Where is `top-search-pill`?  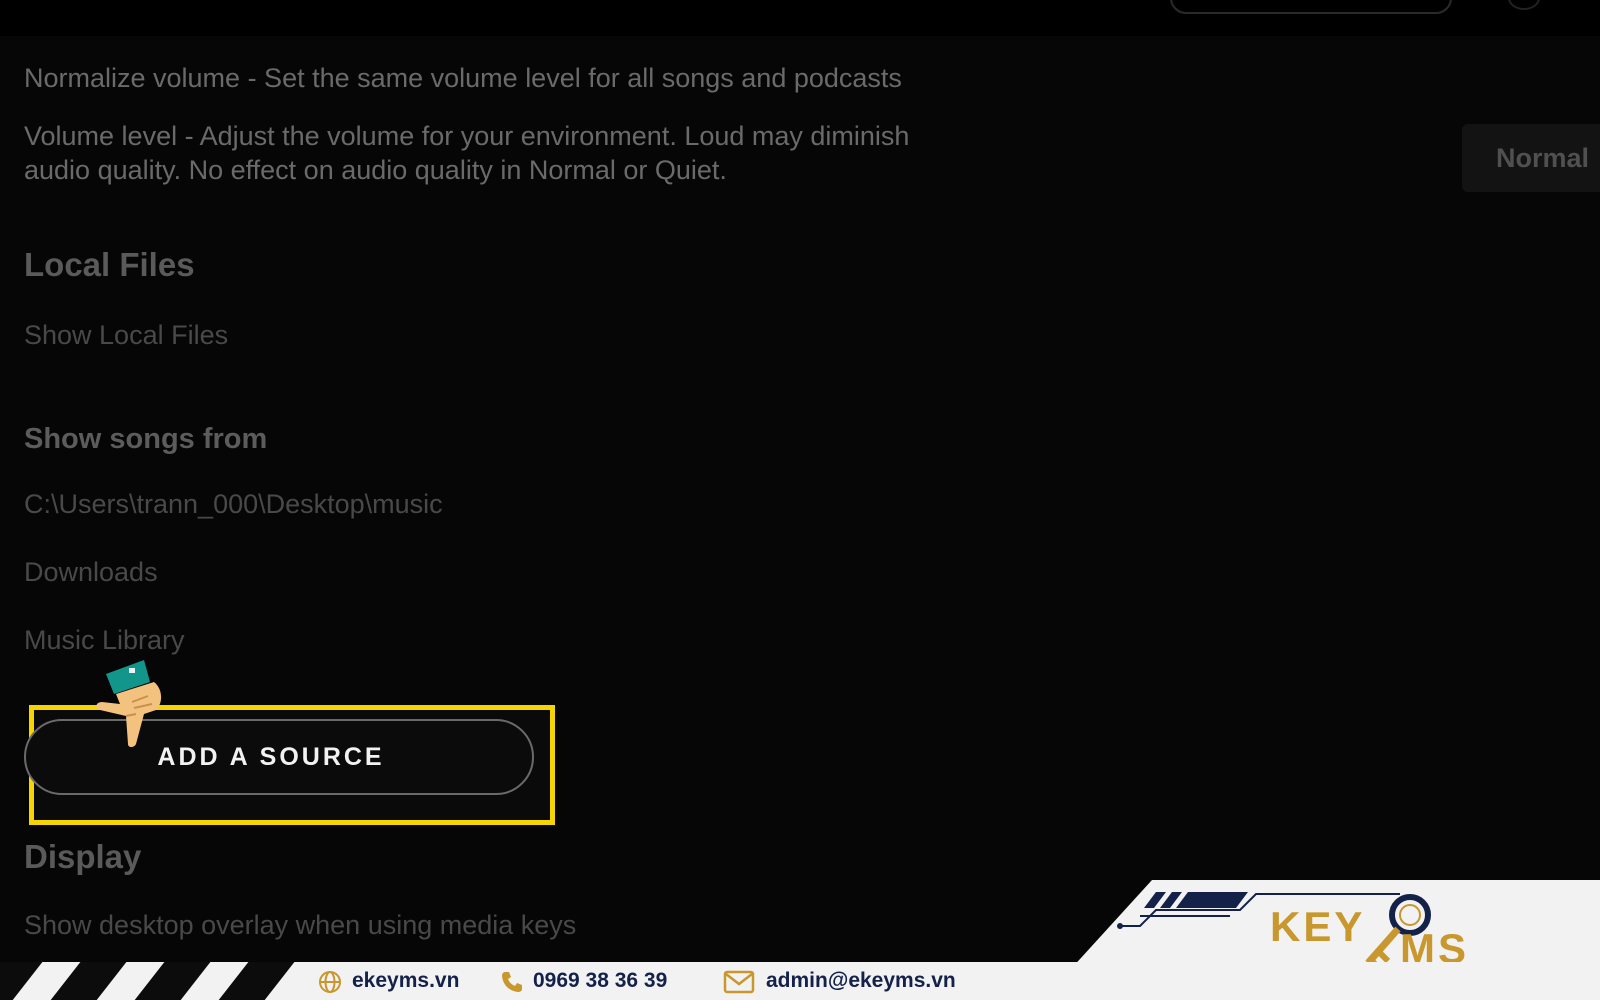 top-search-pill is located at coordinates (1311, 7).